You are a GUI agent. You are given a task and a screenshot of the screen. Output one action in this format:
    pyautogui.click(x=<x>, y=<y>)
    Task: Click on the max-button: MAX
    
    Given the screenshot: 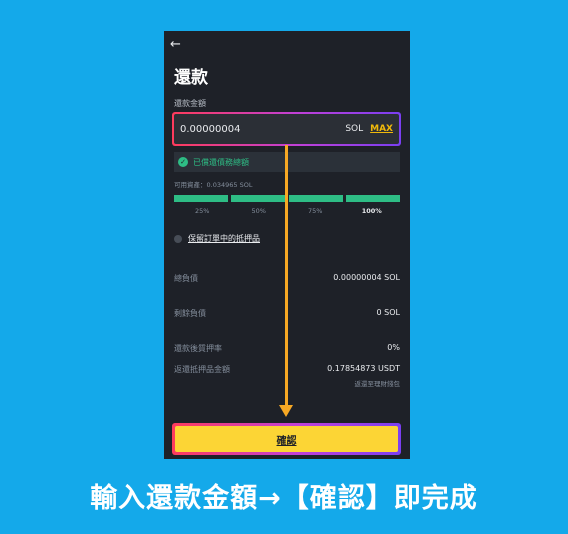 What is the action you would take?
    pyautogui.click(x=381, y=129)
    